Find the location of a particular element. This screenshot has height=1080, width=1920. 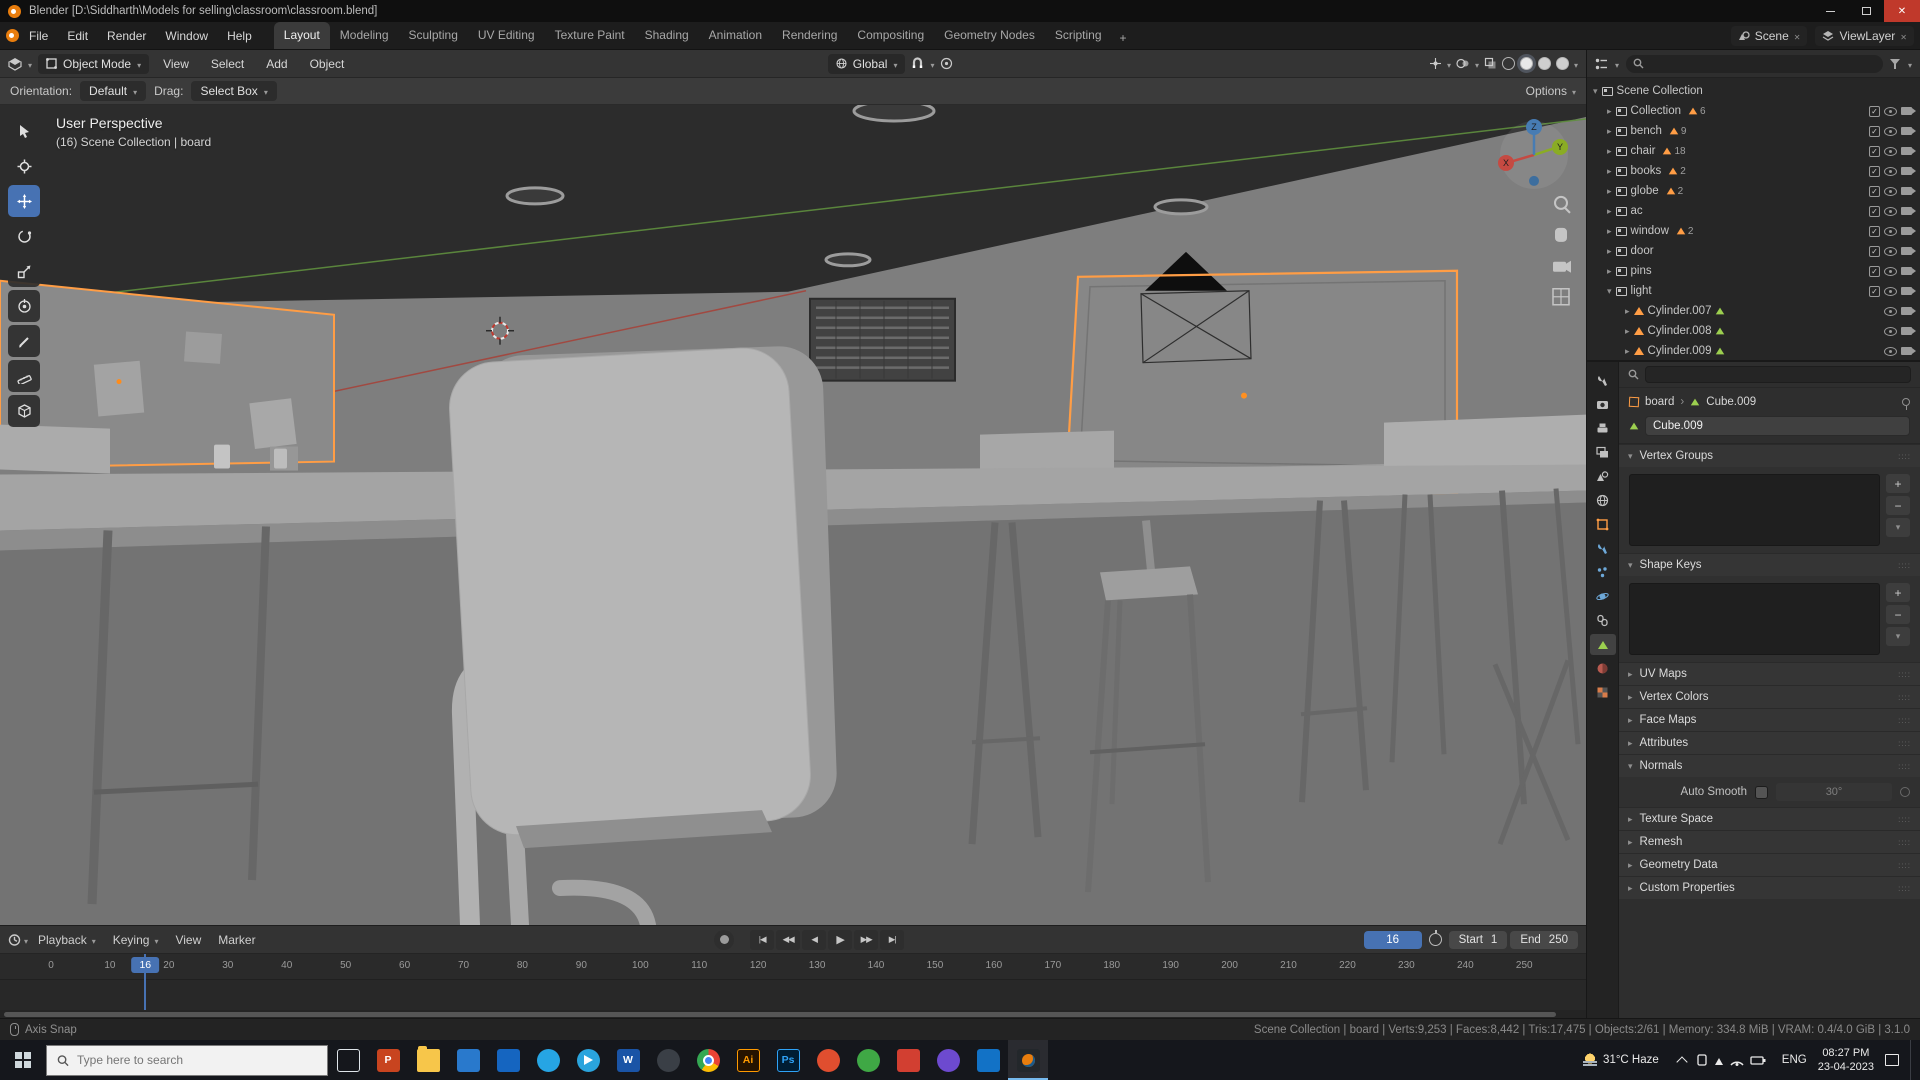

panel-texture-space: Texture Space is located at coordinates (1769, 818).